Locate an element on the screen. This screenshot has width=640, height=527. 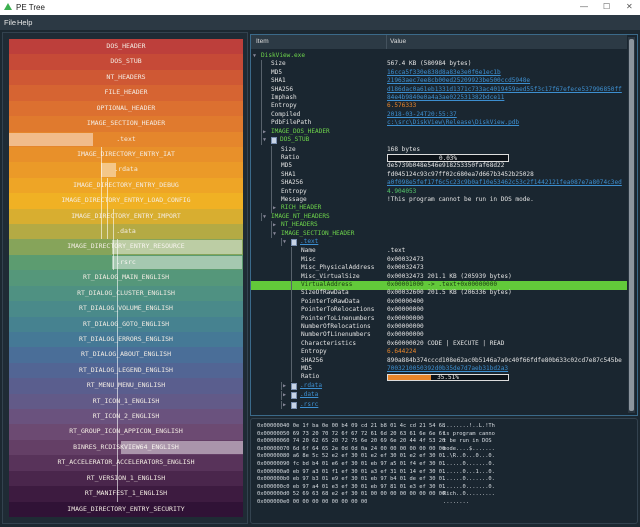
menu-file: File is located at coordinates (10, 22).